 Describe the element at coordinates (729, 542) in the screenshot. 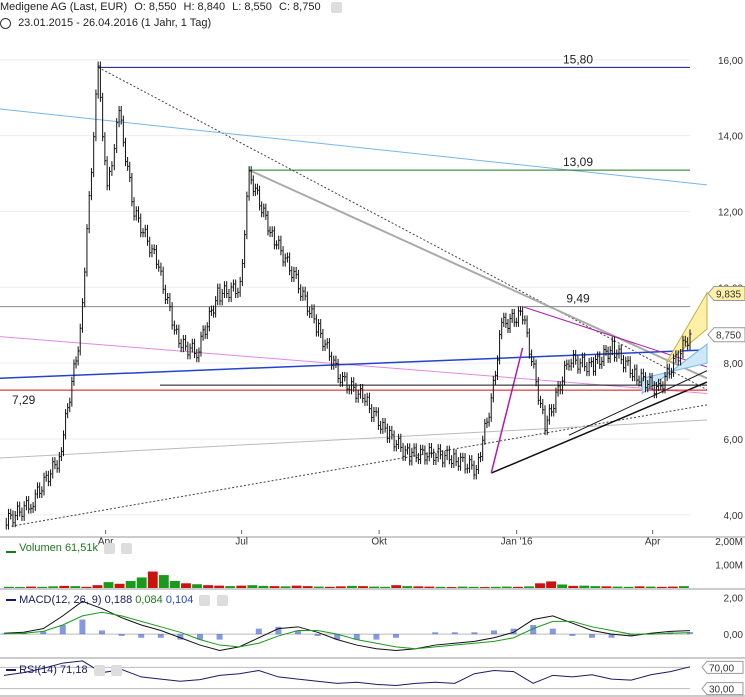

I see `y-tick-label: 2,00M` at that location.